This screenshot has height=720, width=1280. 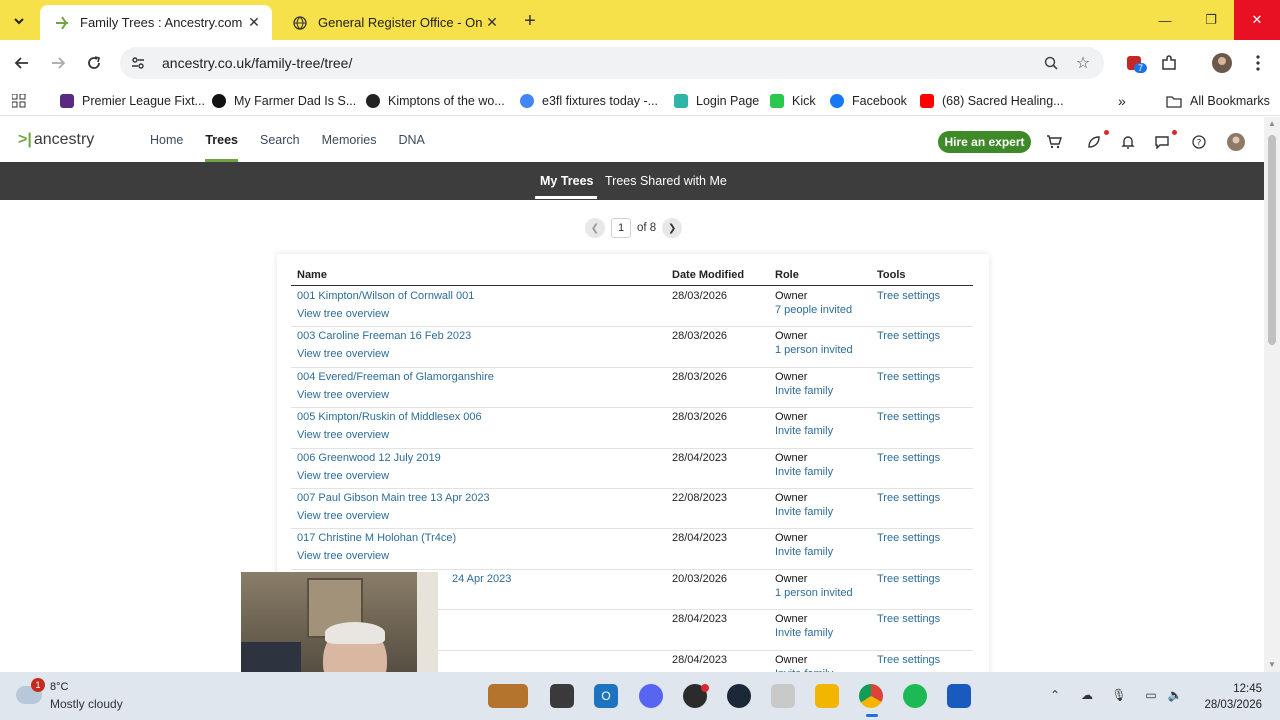 What do you see at coordinates (385, 296) in the screenshot?
I see `tree-name-link: 001 Kimpton/Wilson of Cornwall 001` at bounding box center [385, 296].